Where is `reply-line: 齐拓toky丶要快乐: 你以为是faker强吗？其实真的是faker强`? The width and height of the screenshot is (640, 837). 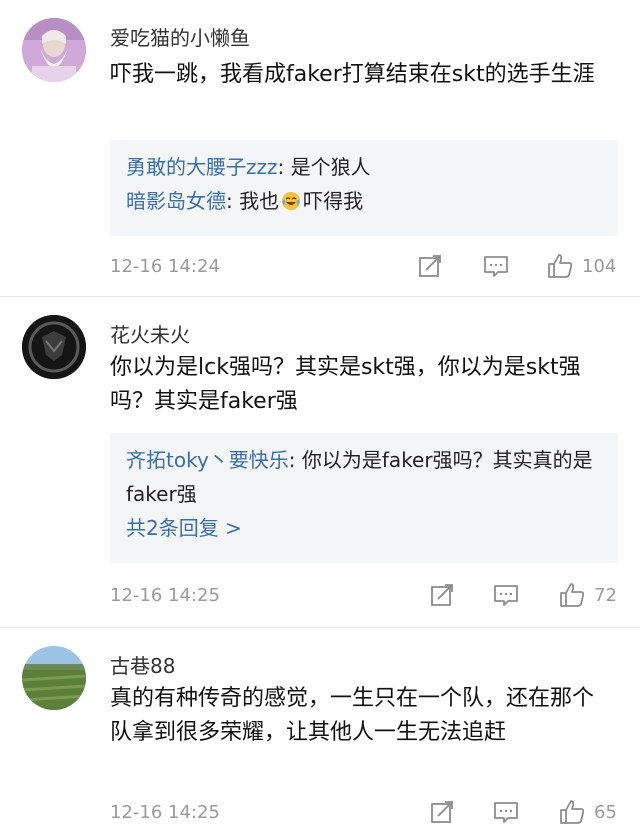
reply-line: 齐拓toky丶要快乐: 你以为是faker强吗？其实真的是faker强 is located at coordinates (364, 477).